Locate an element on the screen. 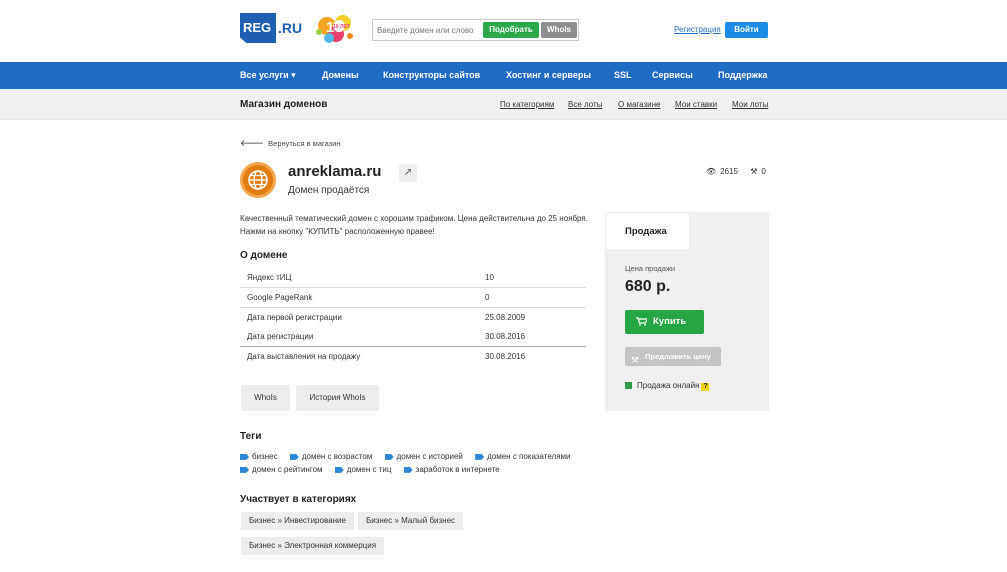 The width and height of the screenshot is (1007, 572). anniversary-badge: 1 10 ЛЕТ is located at coordinates (335, 30).